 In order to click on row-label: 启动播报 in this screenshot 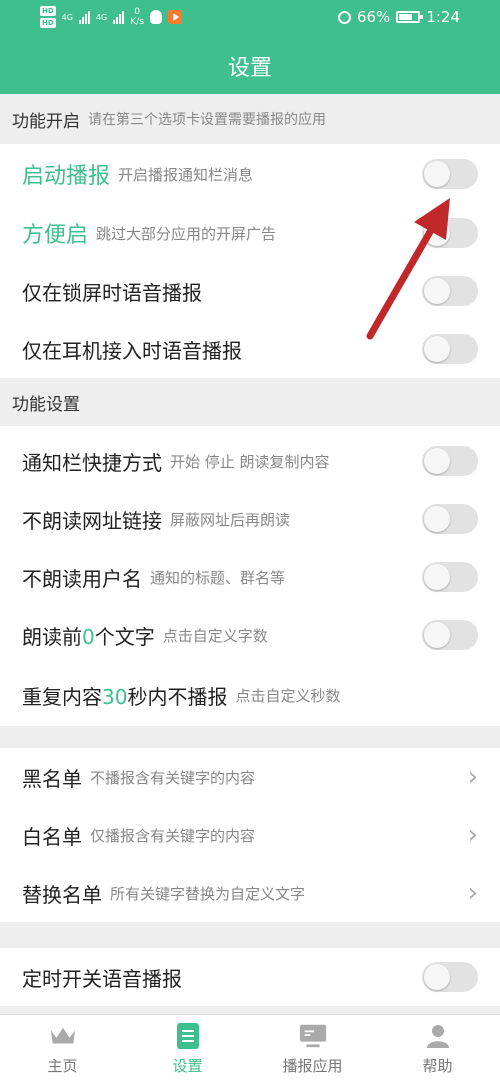, I will do `click(66, 176)`.